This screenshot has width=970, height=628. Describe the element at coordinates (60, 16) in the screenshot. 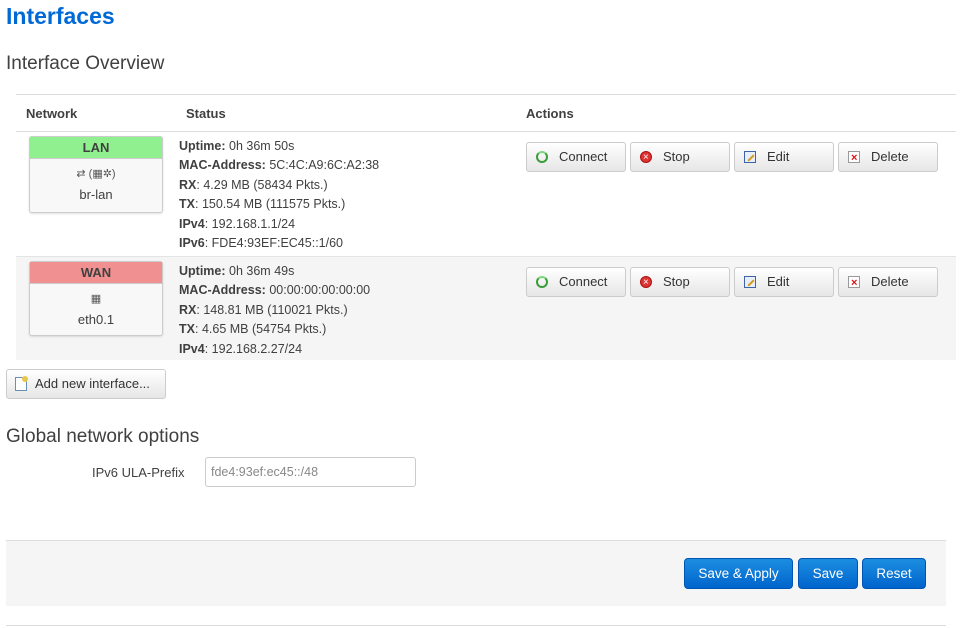

I see `page-title: Interfaces` at that location.